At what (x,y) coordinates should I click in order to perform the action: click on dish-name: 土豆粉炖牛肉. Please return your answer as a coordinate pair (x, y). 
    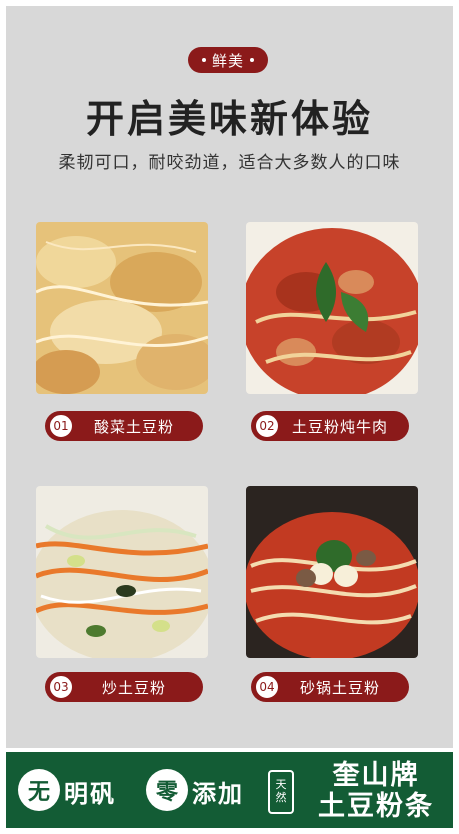
    Looking at the image, I should click on (339, 426).